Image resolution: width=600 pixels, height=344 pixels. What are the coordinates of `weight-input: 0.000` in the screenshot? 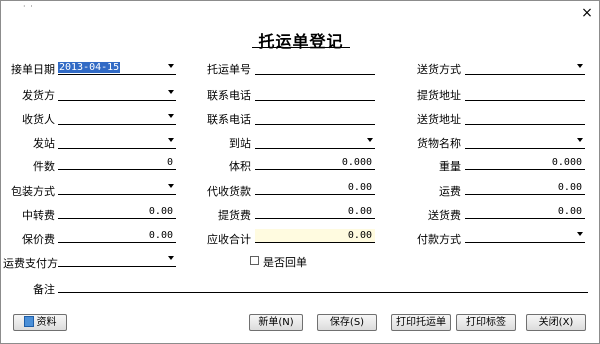 It's located at (525, 163).